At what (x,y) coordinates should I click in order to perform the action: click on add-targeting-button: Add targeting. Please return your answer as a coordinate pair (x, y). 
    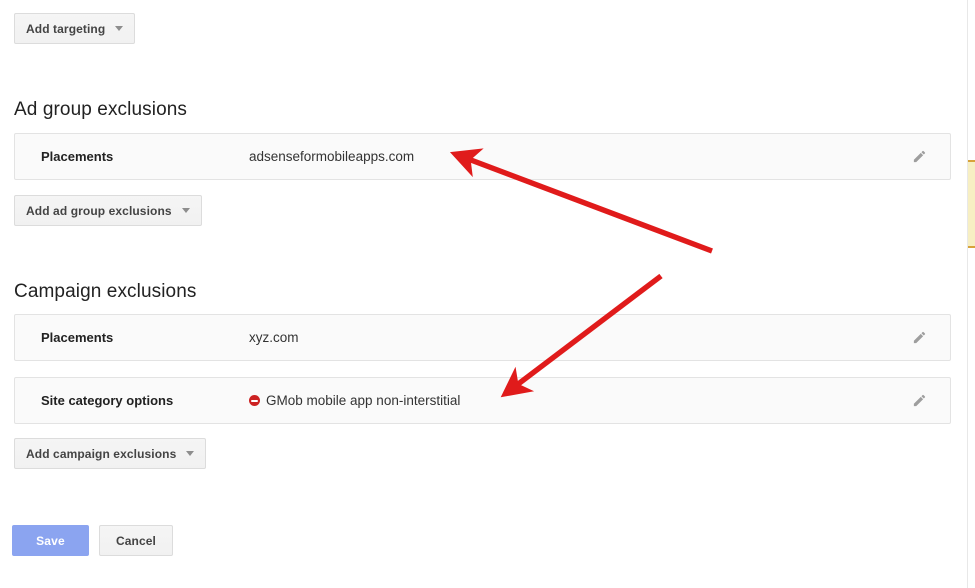
    Looking at the image, I should click on (75, 28).